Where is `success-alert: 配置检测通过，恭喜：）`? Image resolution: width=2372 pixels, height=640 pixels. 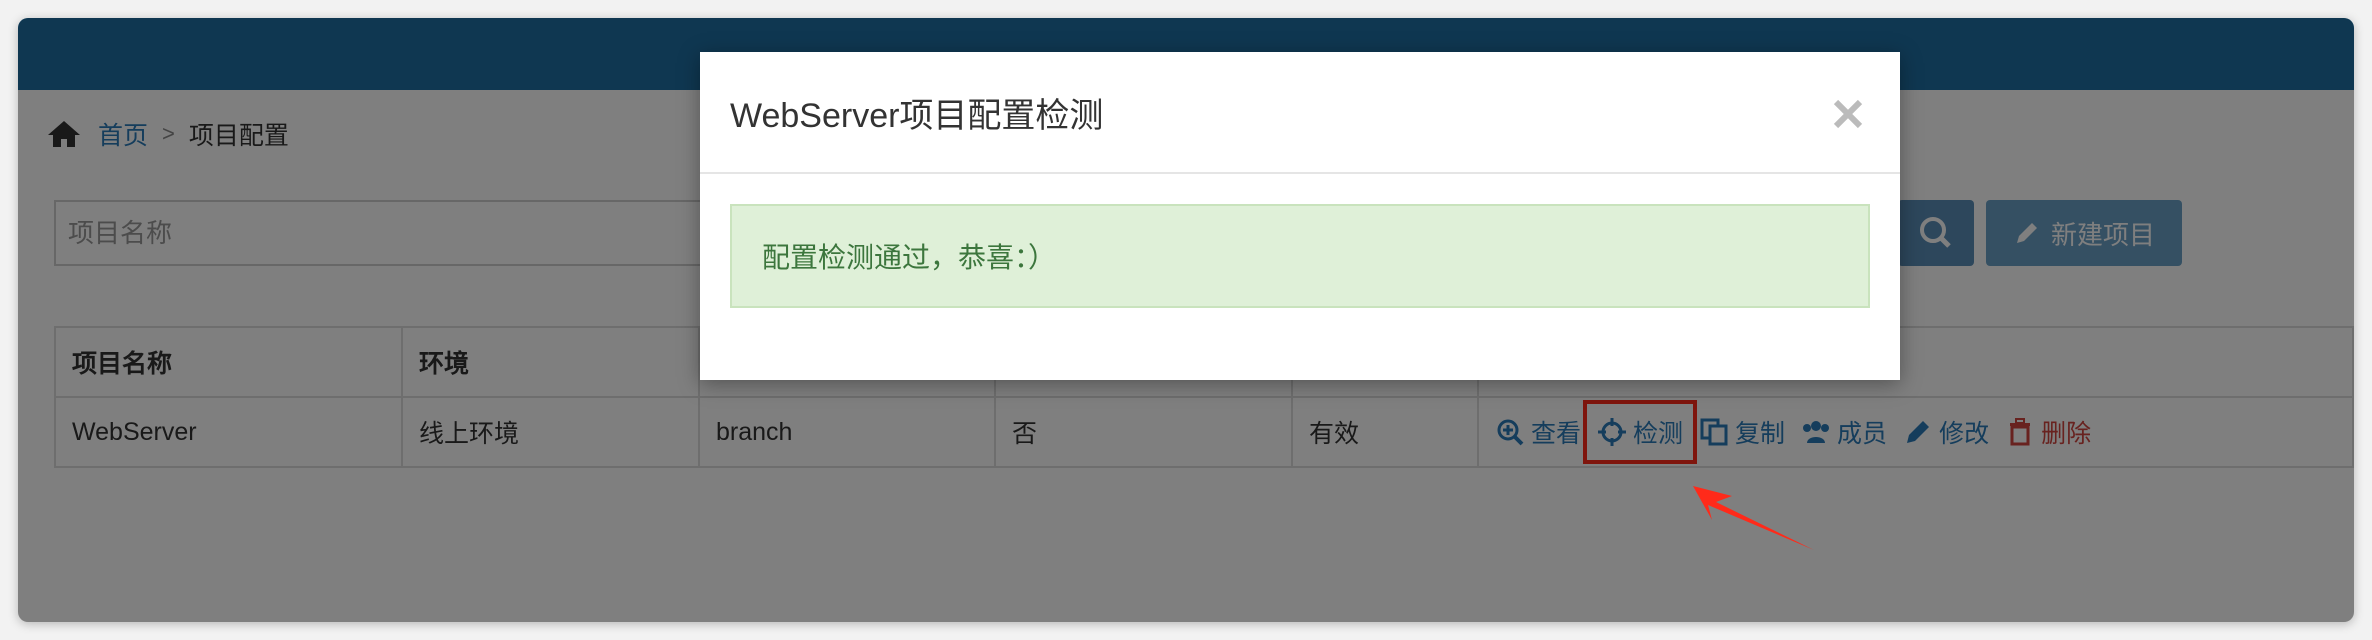 success-alert: 配置检测通过，恭喜：） is located at coordinates (1300, 256).